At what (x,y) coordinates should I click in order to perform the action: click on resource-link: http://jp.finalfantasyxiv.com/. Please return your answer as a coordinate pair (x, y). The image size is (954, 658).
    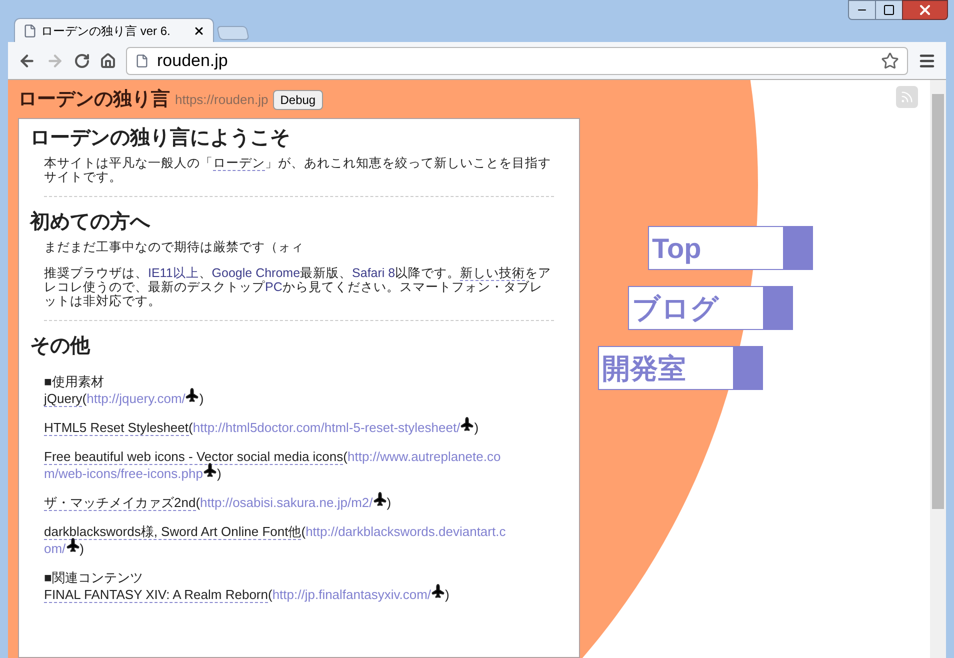
    Looking at the image, I should click on (352, 594).